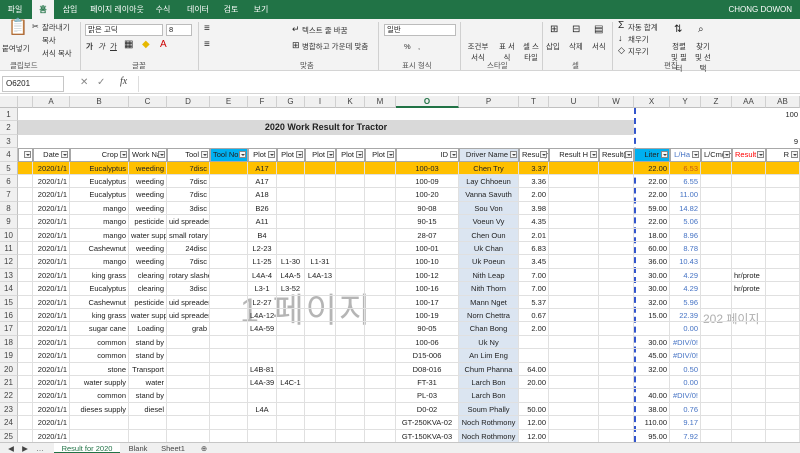 The width and height of the screenshot is (800, 453). Describe the element at coordinates (25, 102) in the screenshot. I see `column-header-A-first` at that location.